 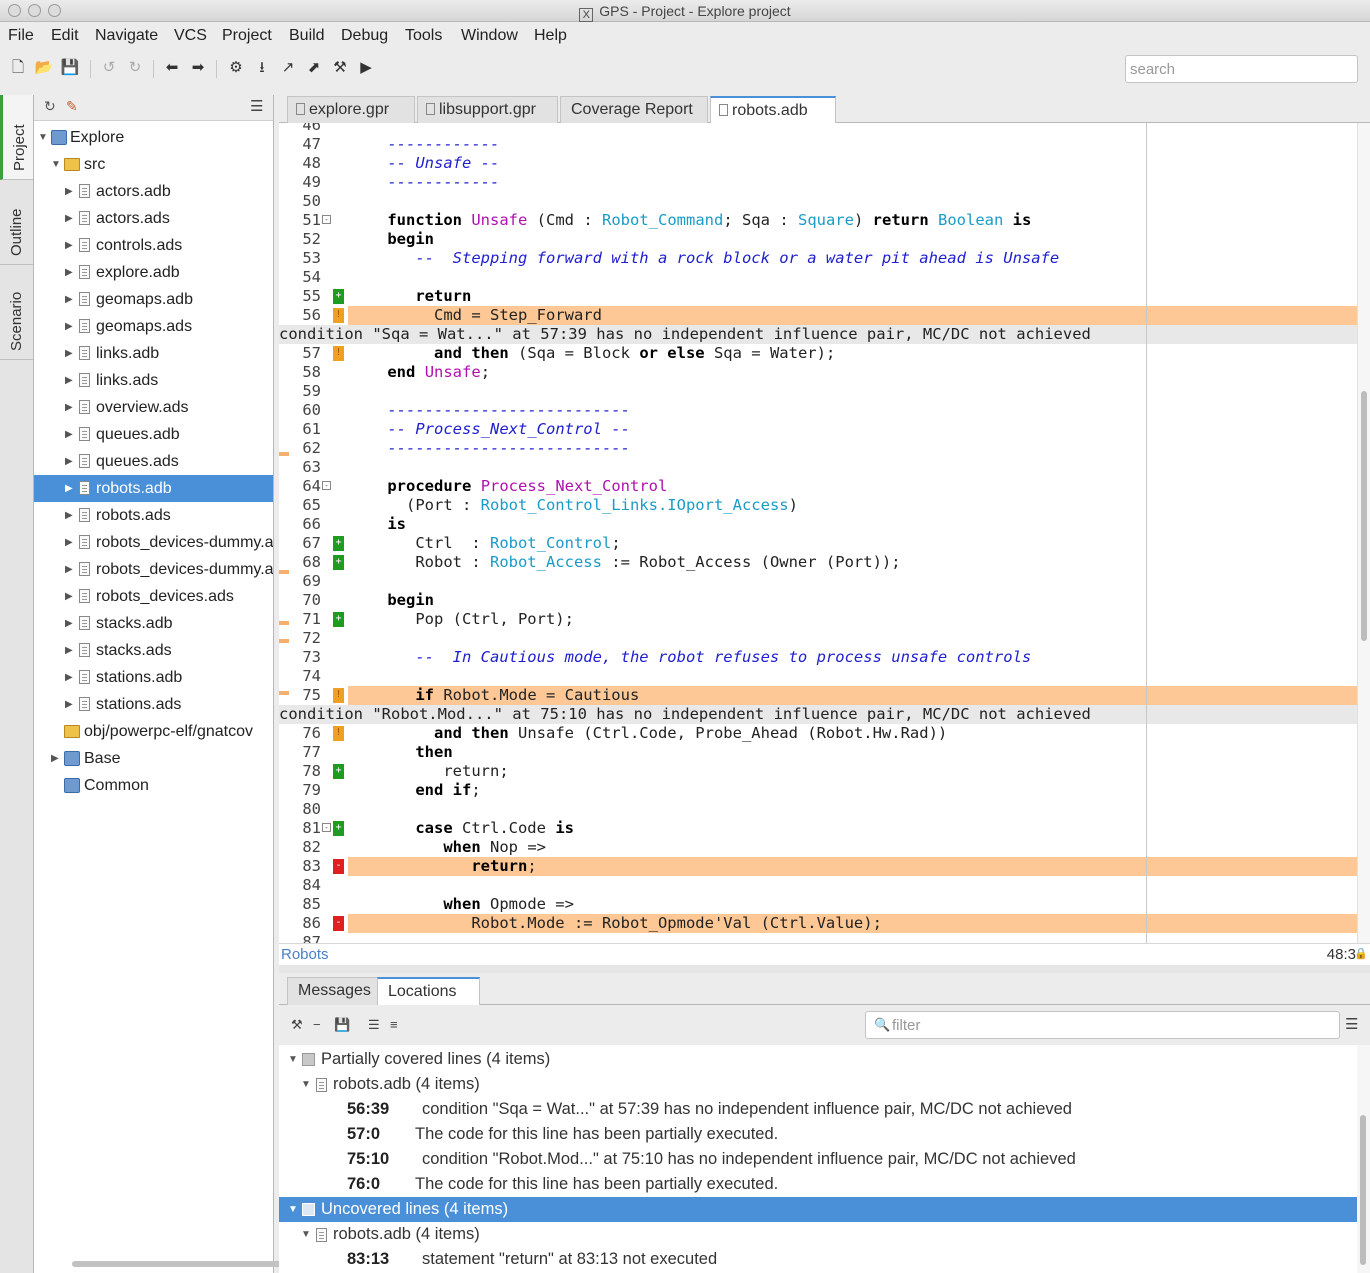 I want to click on tree-file: ▶ geomaps.adb, so click(x=153, y=299).